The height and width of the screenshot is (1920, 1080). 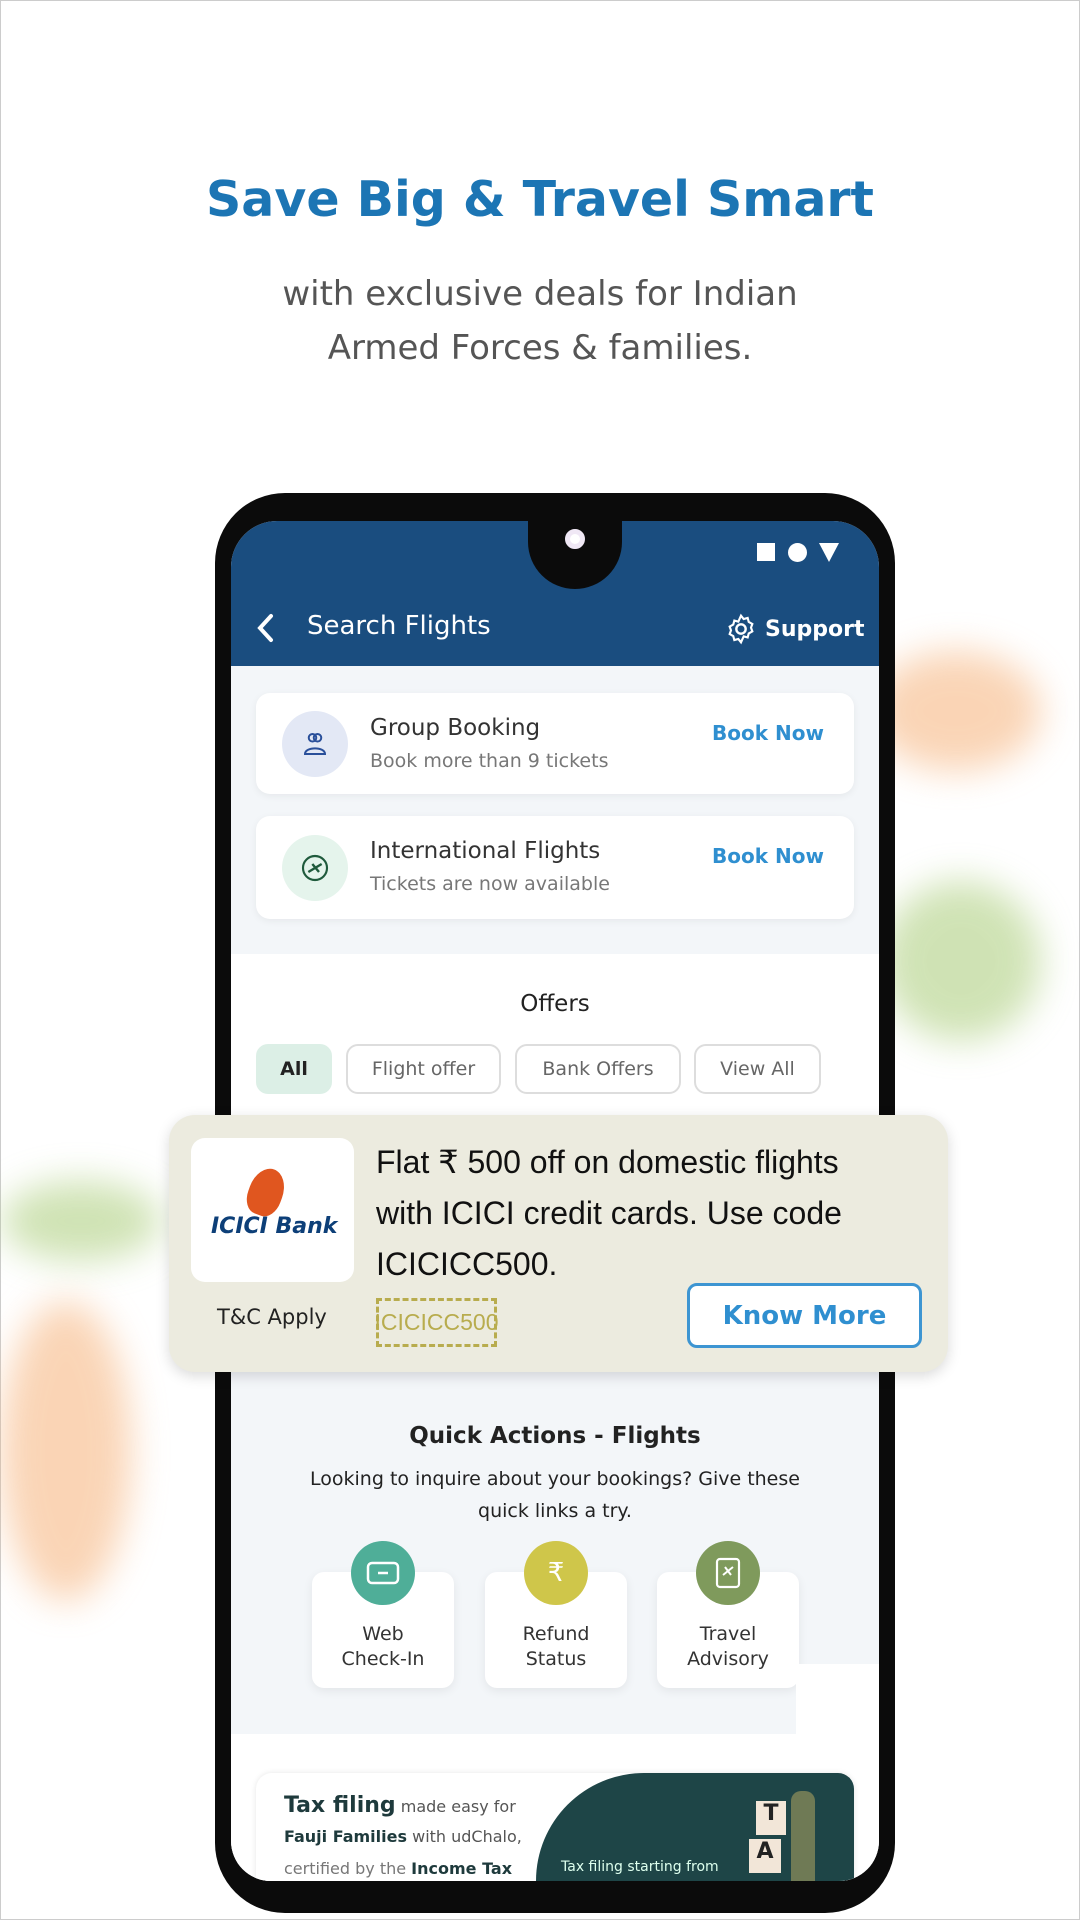 What do you see at coordinates (555, 1511) in the screenshot?
I see `subtitle-line: quick links a try.` at bounding box center [555, 1511].